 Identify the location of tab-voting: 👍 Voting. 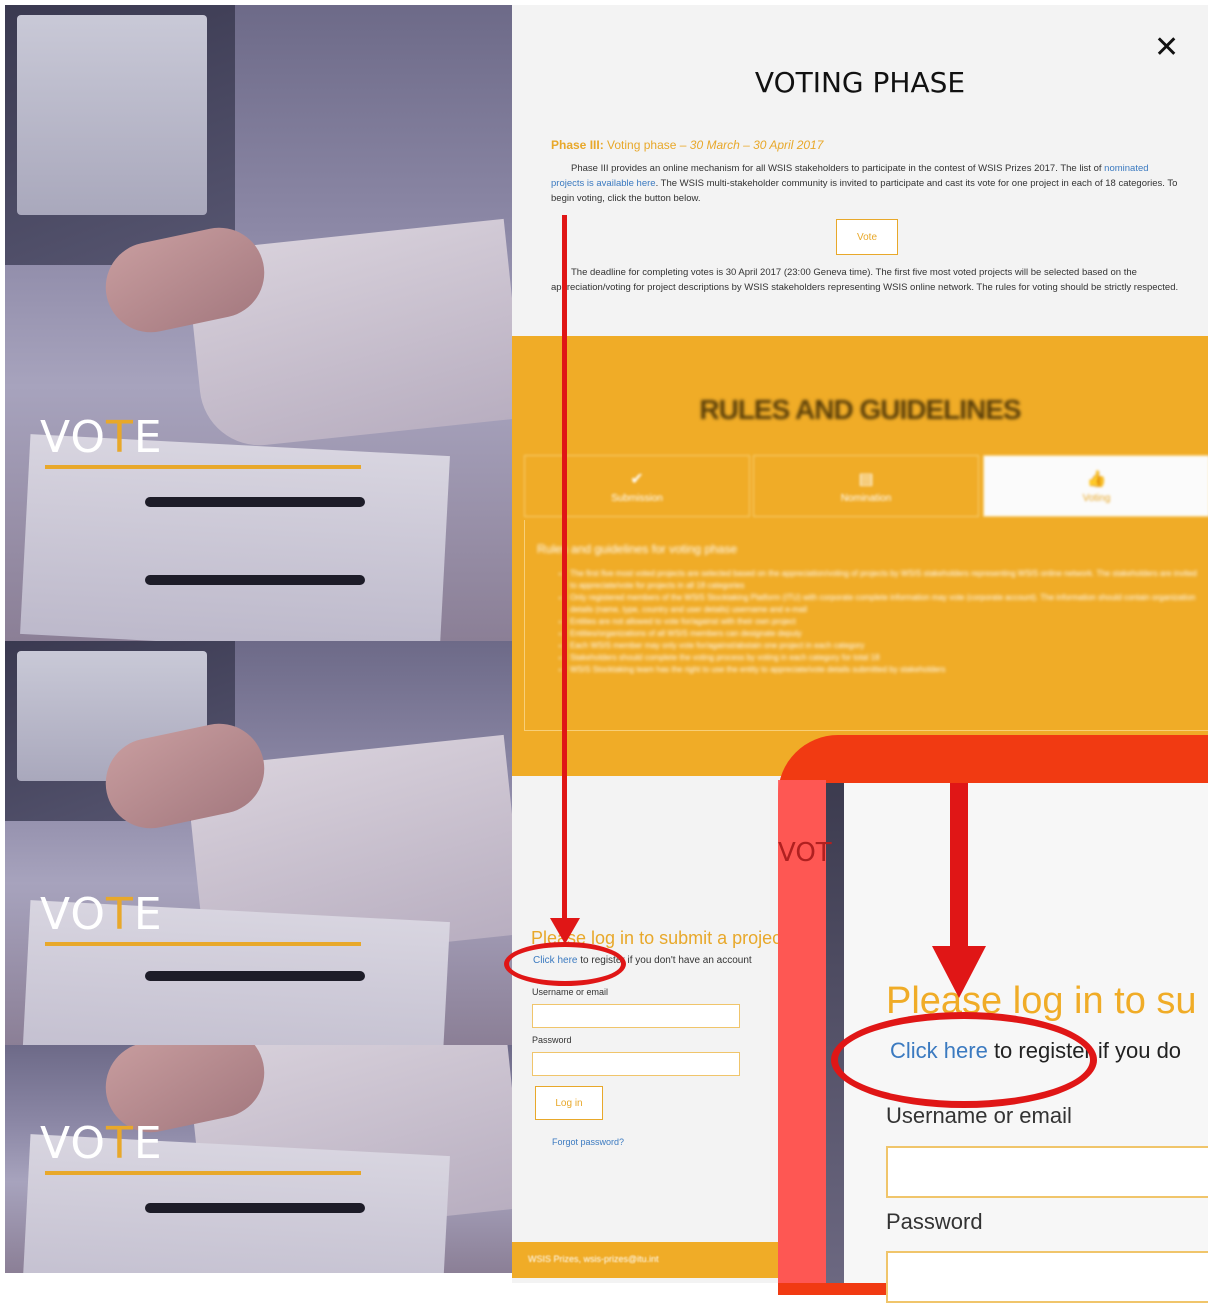
(1095, 486).